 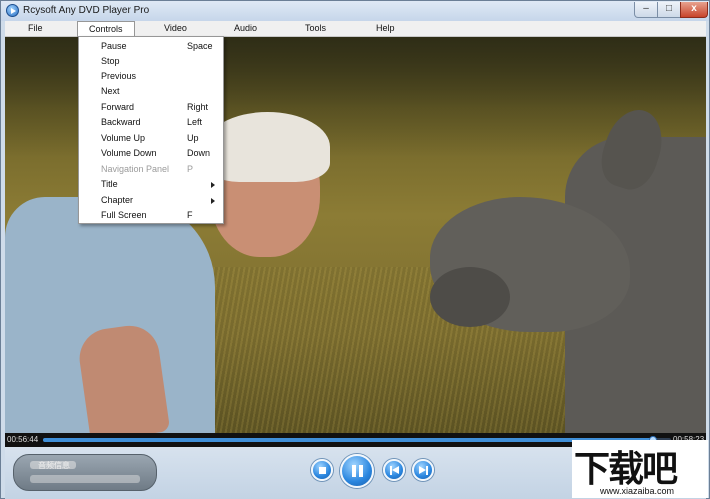 I want to click on info-blur-line, so click(x=85, y=479).